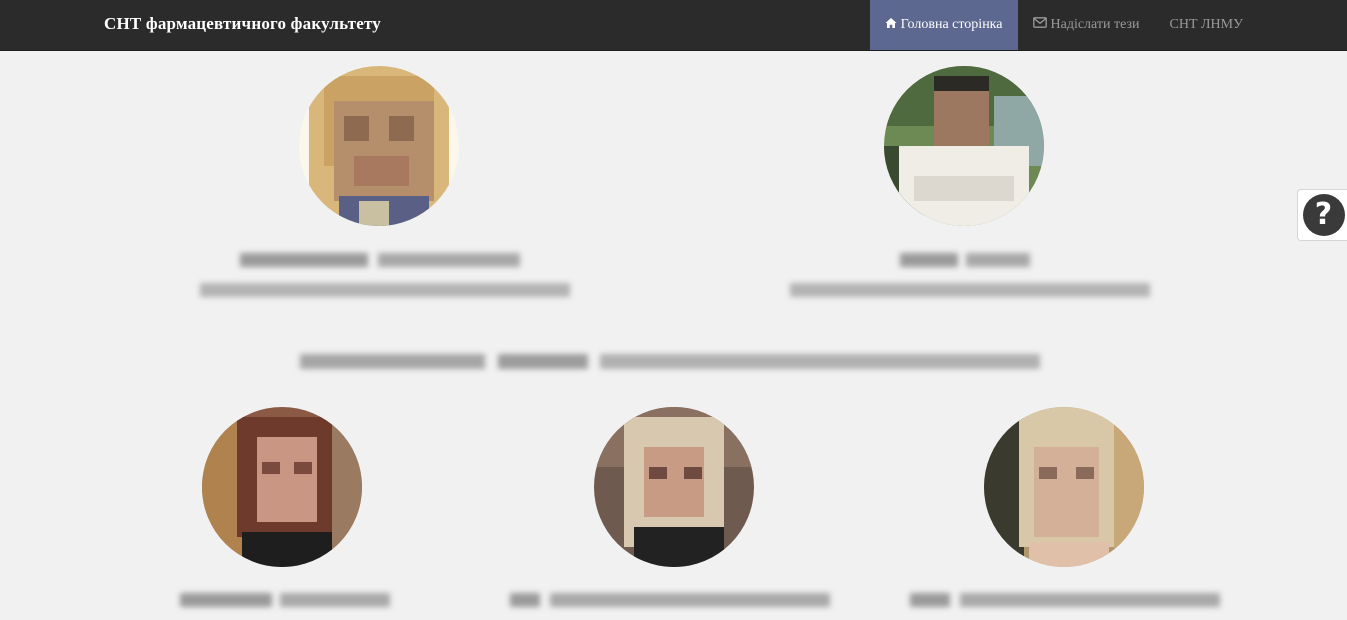 This screenshot has height=620, width=1347. I want to click on nav-item-submit-abstracts: Надіслати тези, so click(1086, 25).